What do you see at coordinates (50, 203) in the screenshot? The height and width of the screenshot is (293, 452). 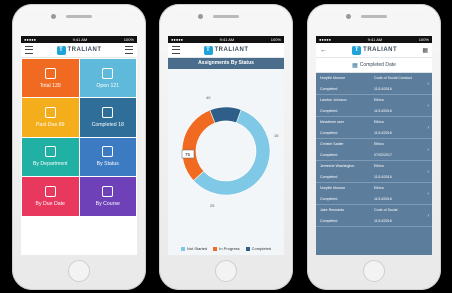 I see `tile-label: By Due Date` at bounding box center [50, 203].